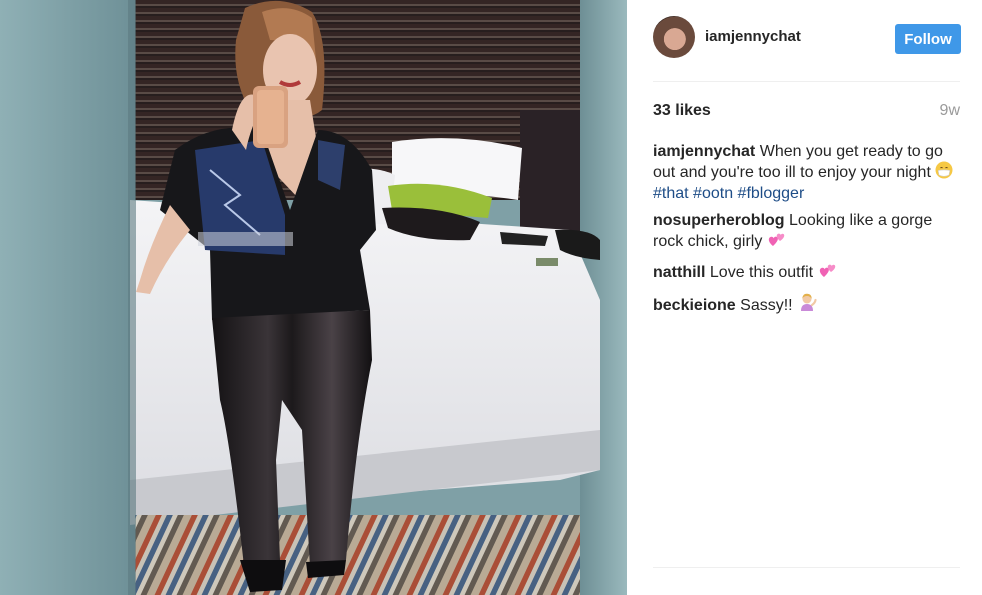  Describe the element at coordinates (679, 272) in the screenshot. I see `comment-author: natthill` at that location.